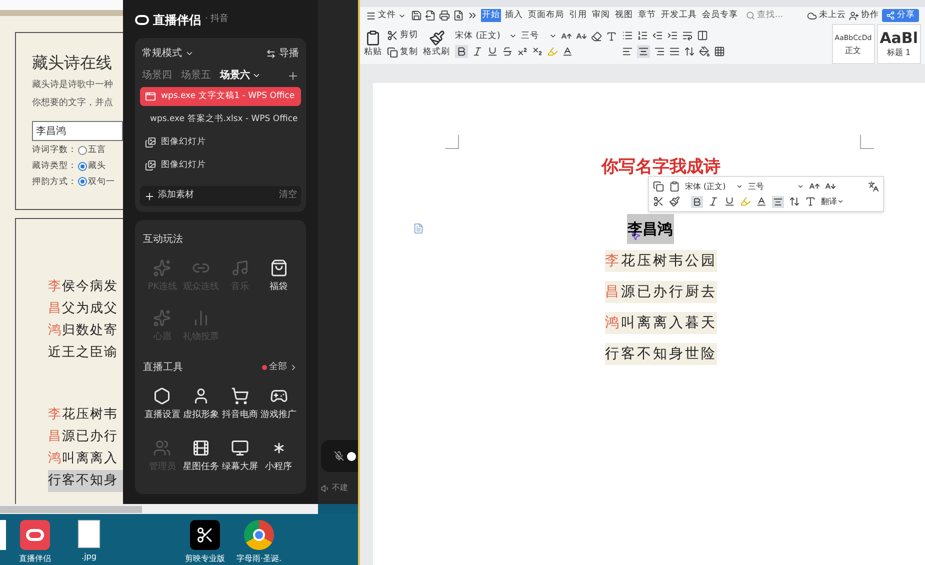  What do you see at coordinates (196, 75) in the screenshot?
I see `scene-tab: 场景五` at bounding box center [196, 75].